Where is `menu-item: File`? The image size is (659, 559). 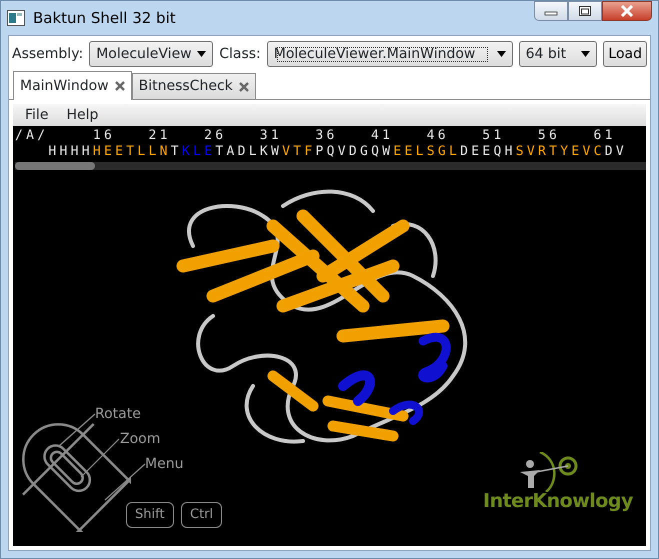
menu-item: File is located at coordinates (36, 115).